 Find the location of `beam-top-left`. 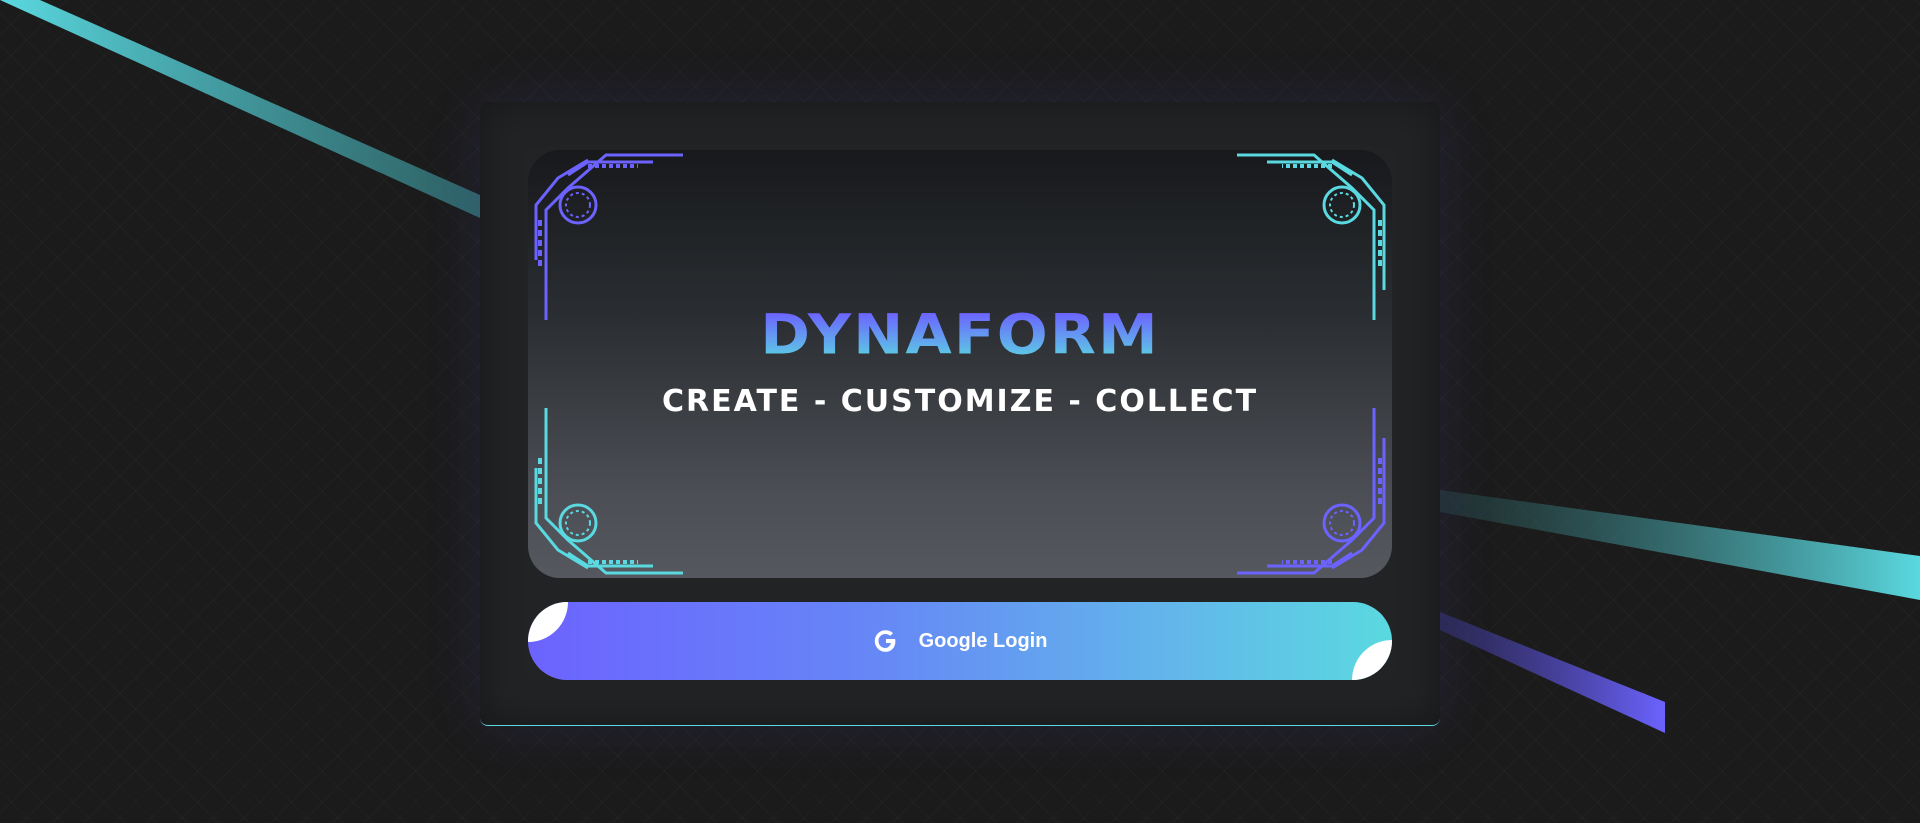

beam-top-left is located at coordinates (240, 109).